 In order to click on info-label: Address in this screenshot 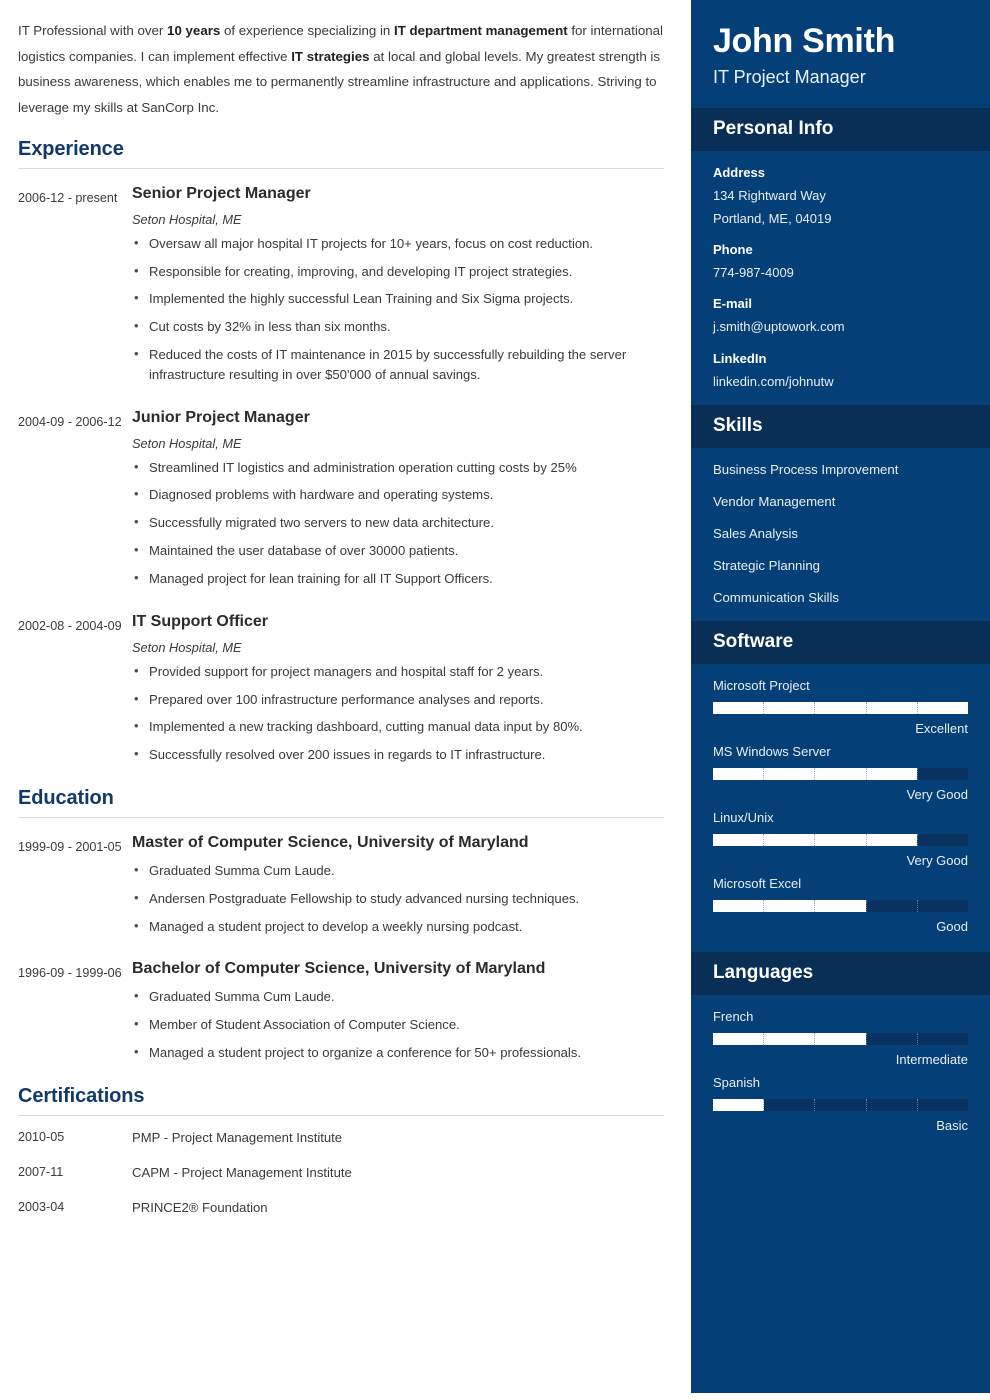, I will do `click(738, 172)`.